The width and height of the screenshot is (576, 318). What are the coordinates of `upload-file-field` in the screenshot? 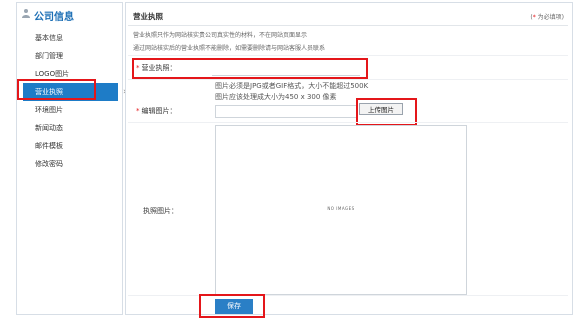 It's located at (286, 111).